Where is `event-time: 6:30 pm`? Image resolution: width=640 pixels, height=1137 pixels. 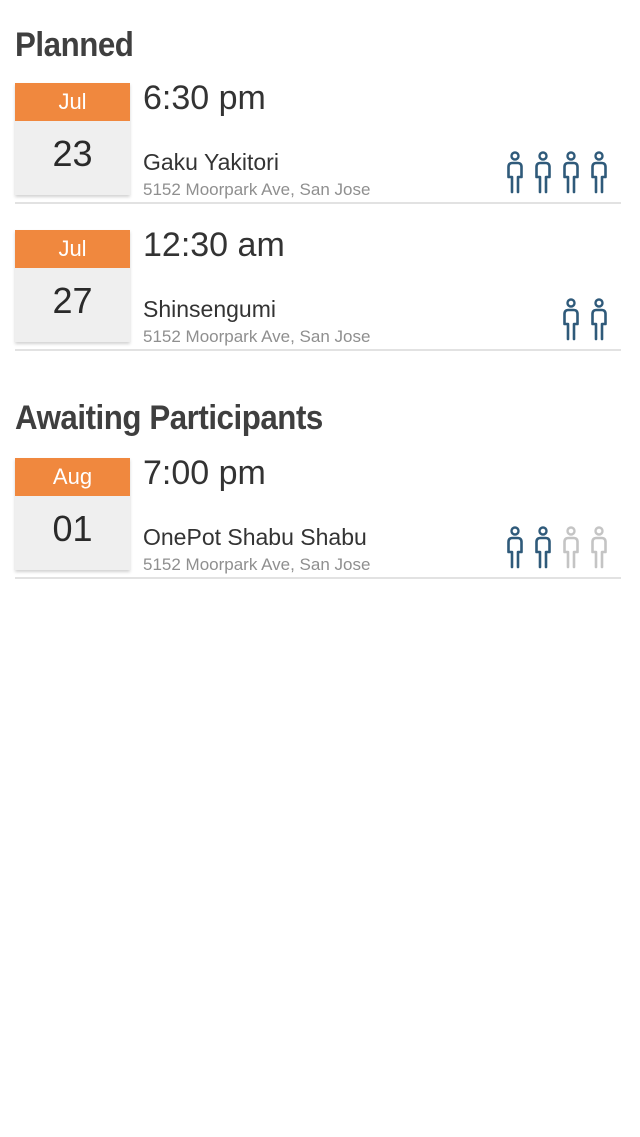 event-time: 6:30 pm is located at coordinates (204, 98).